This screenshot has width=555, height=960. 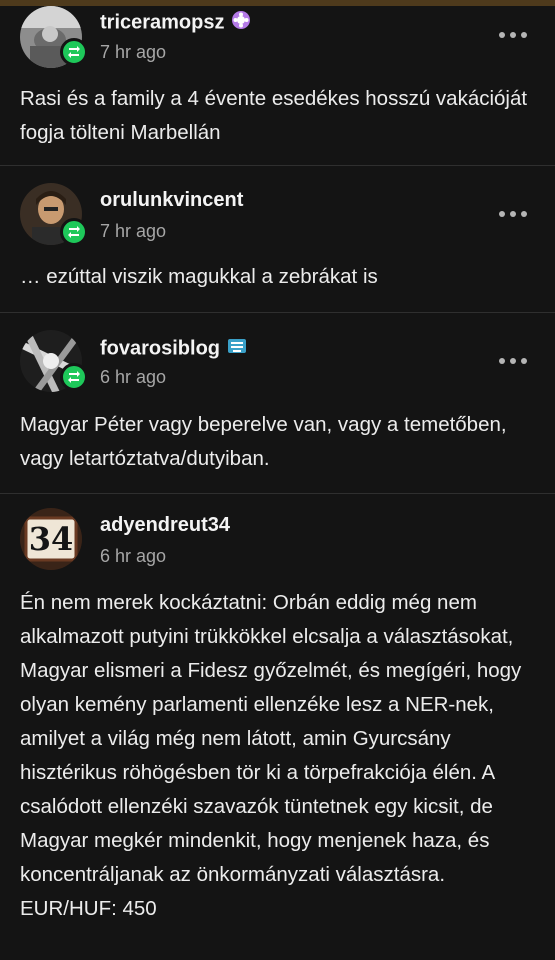 I want to click on post-text: … ezúttal viszik magukkal a zebrákat is, so click(x=199, y=276).